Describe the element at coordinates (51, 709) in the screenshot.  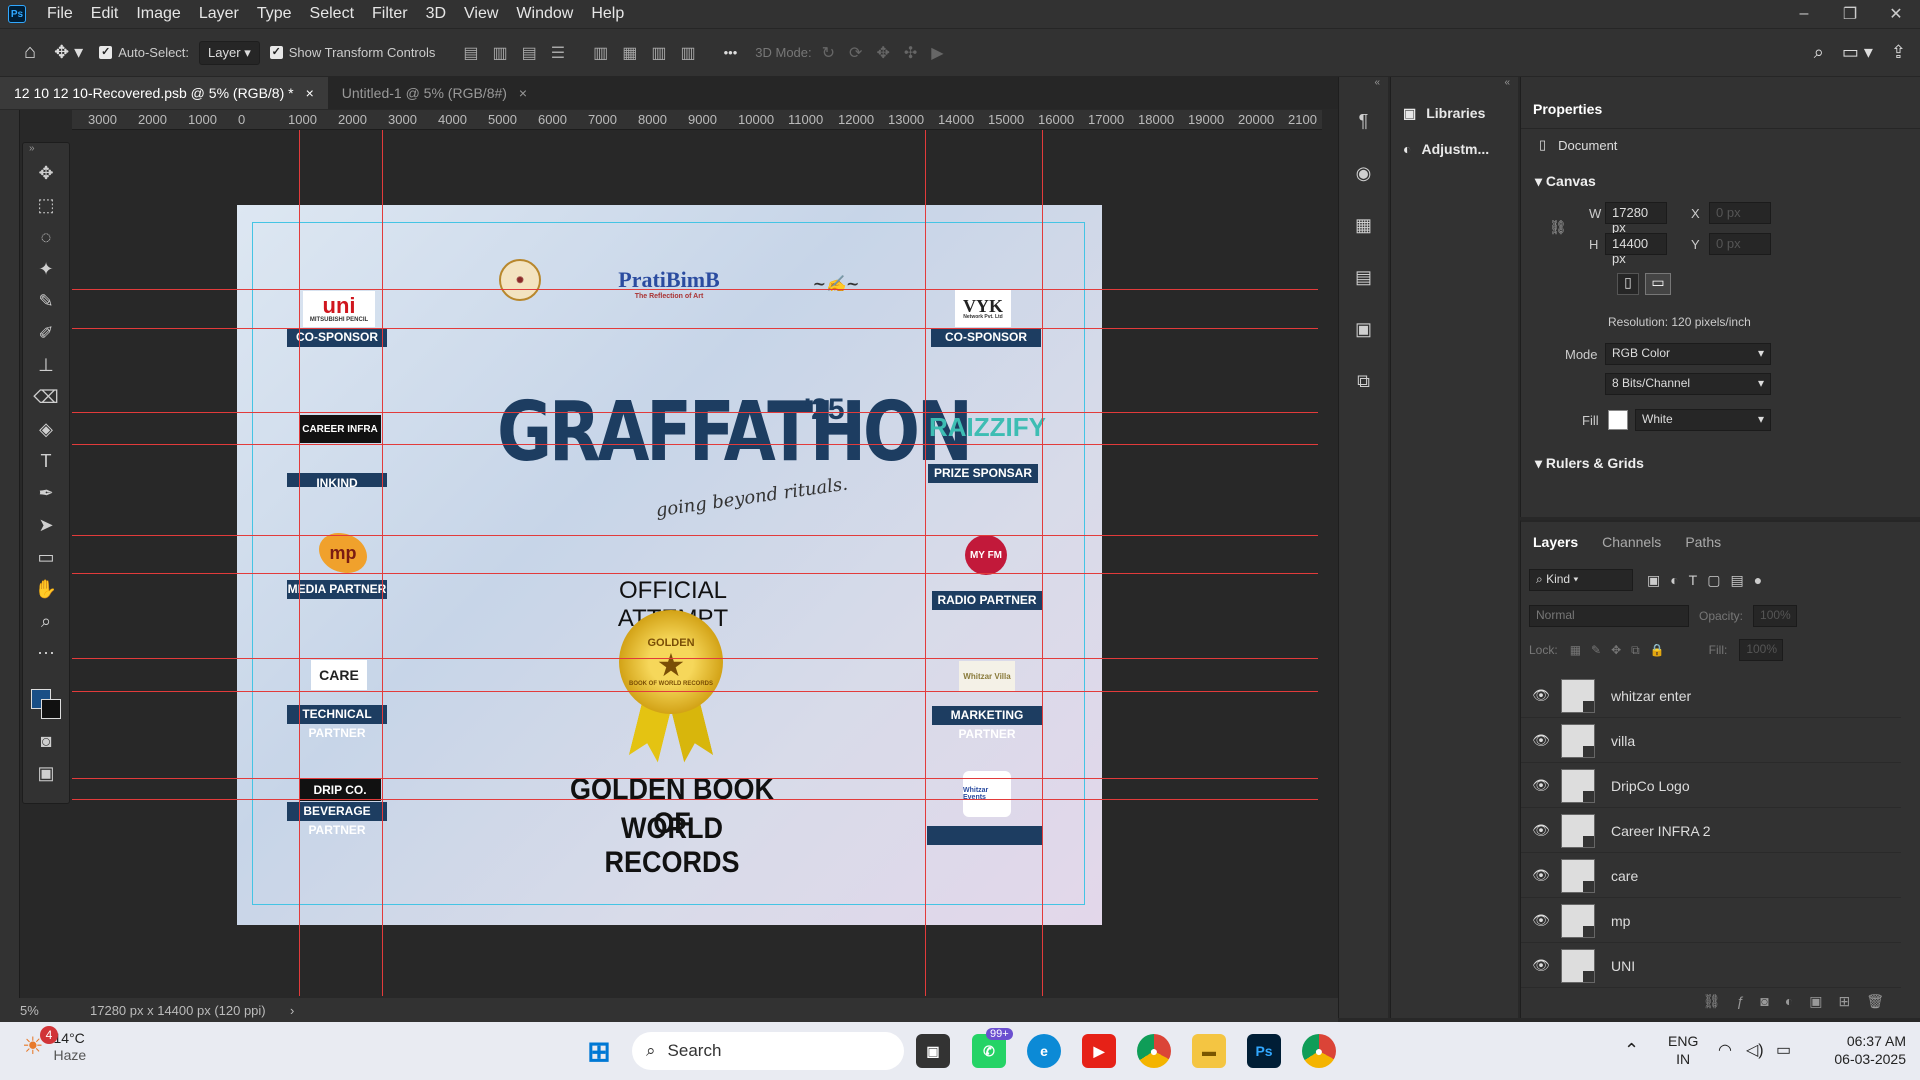
I see `background-color` at that location.